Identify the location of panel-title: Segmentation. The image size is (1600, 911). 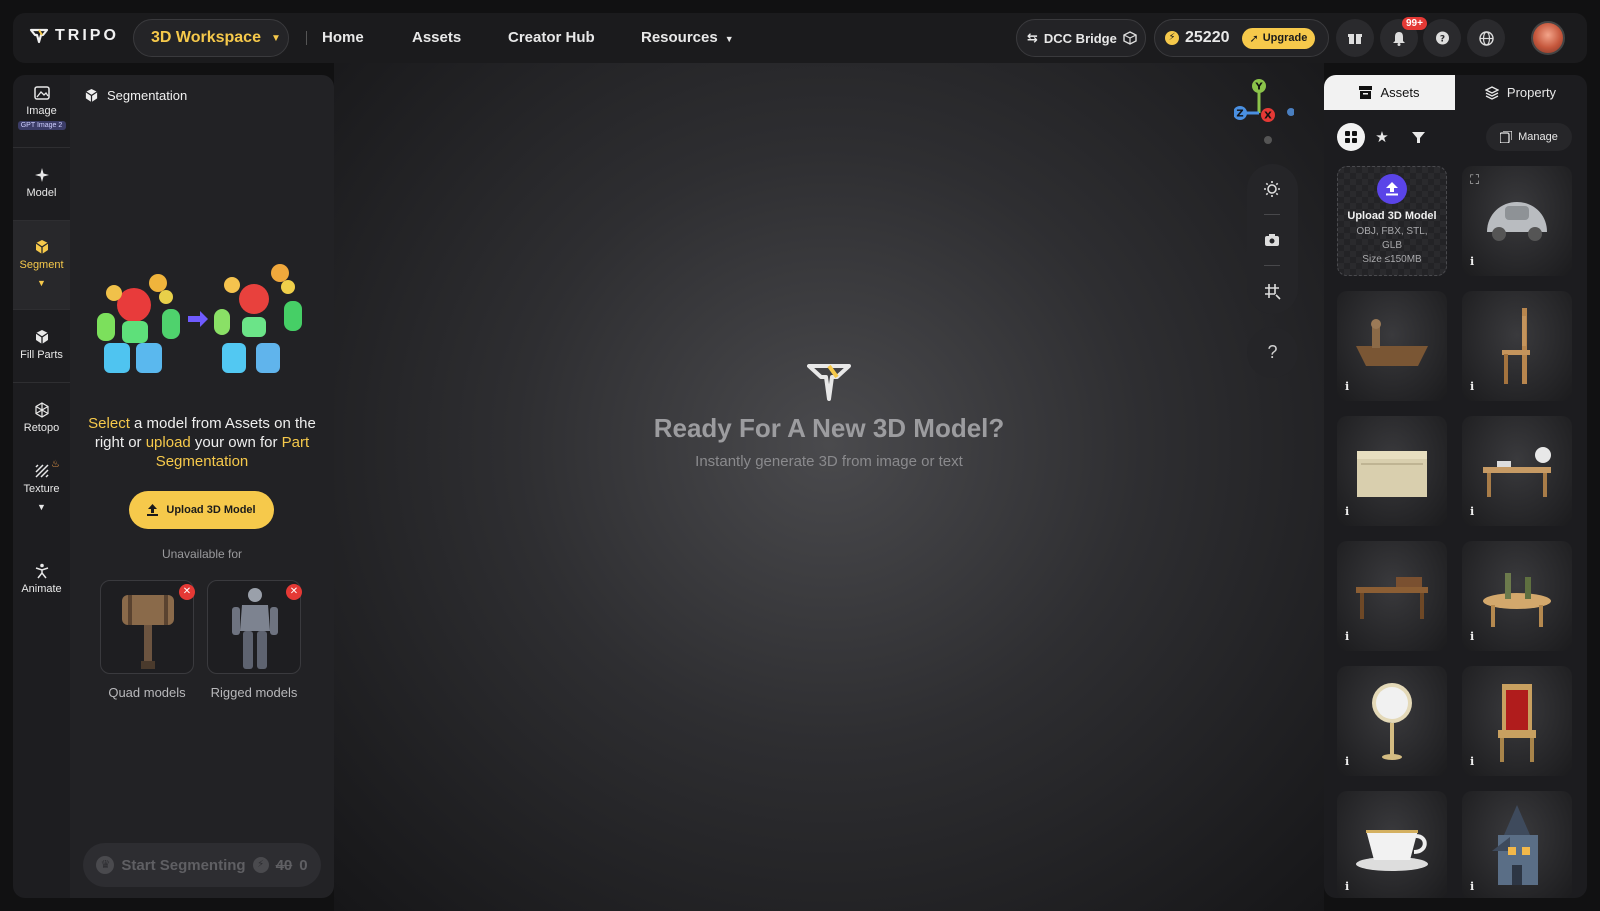
(135, 95).